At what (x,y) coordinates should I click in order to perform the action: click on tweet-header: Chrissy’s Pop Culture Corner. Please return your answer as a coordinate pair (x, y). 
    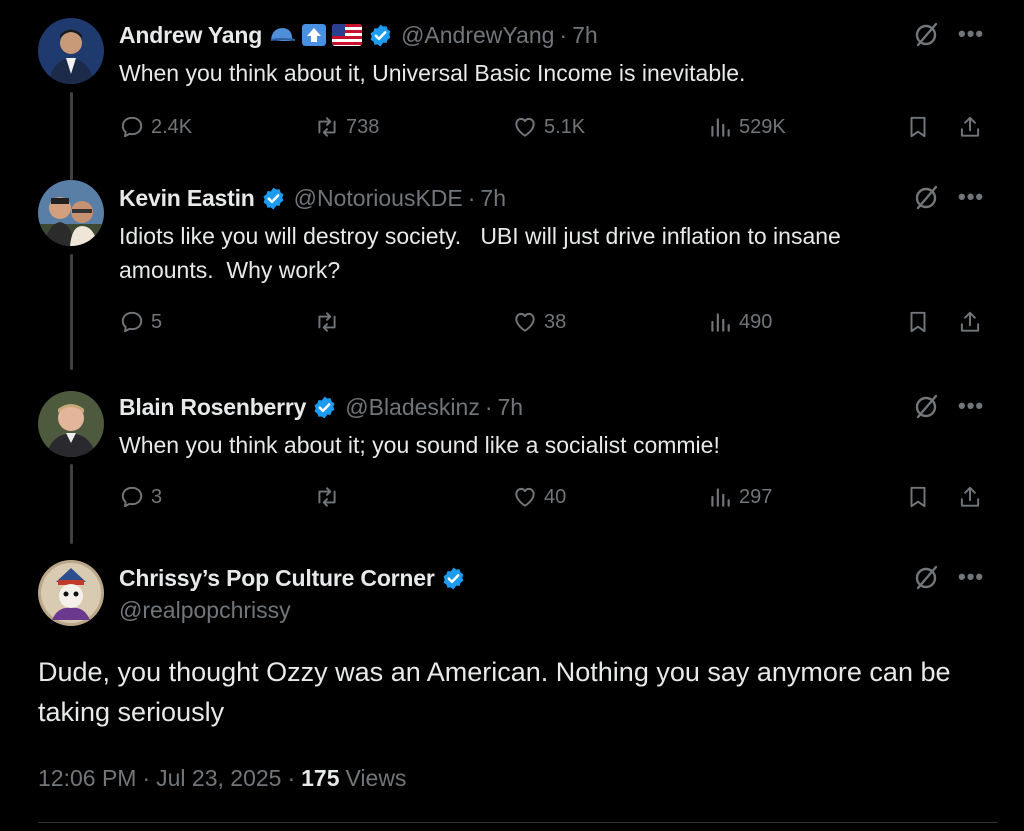
    Looking at the image, I should click on (292, 578).